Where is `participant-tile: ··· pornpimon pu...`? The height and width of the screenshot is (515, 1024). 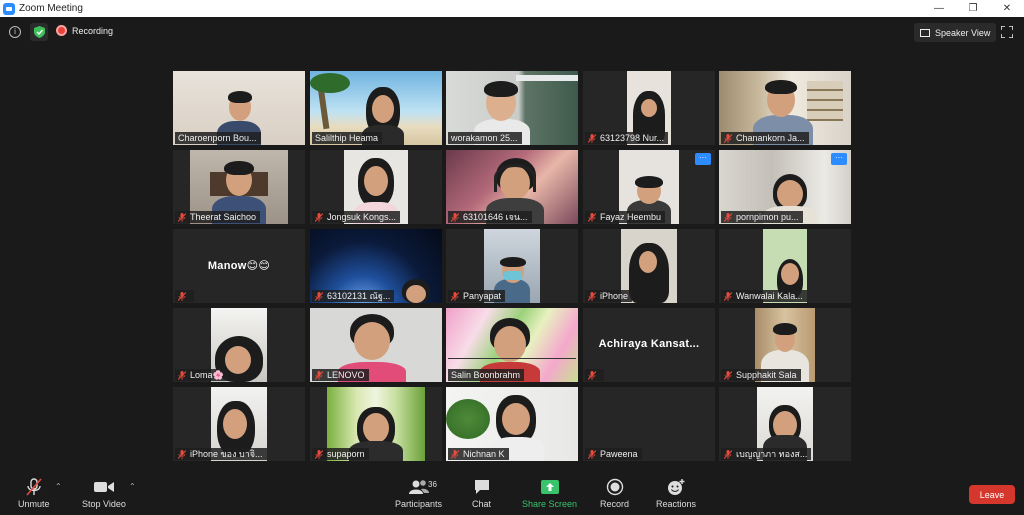 participant-tile: ··· pornpimon pu... is located at coordinates (785, 187).